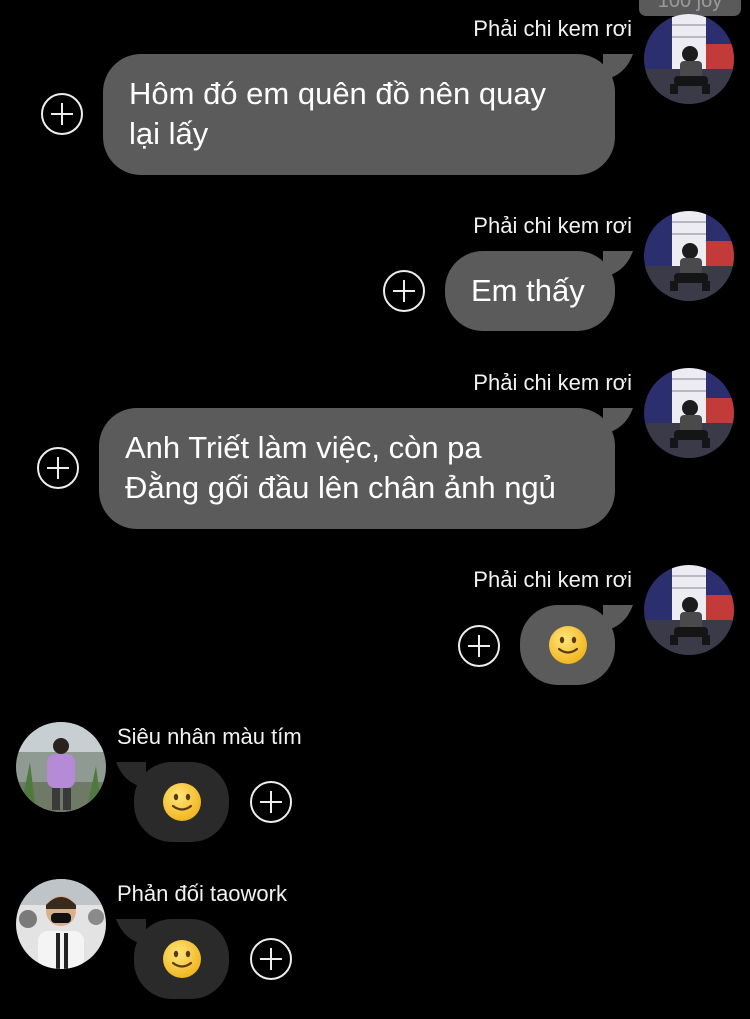  I want to click on top-badge-text: 100 joy, so click(690, 6).